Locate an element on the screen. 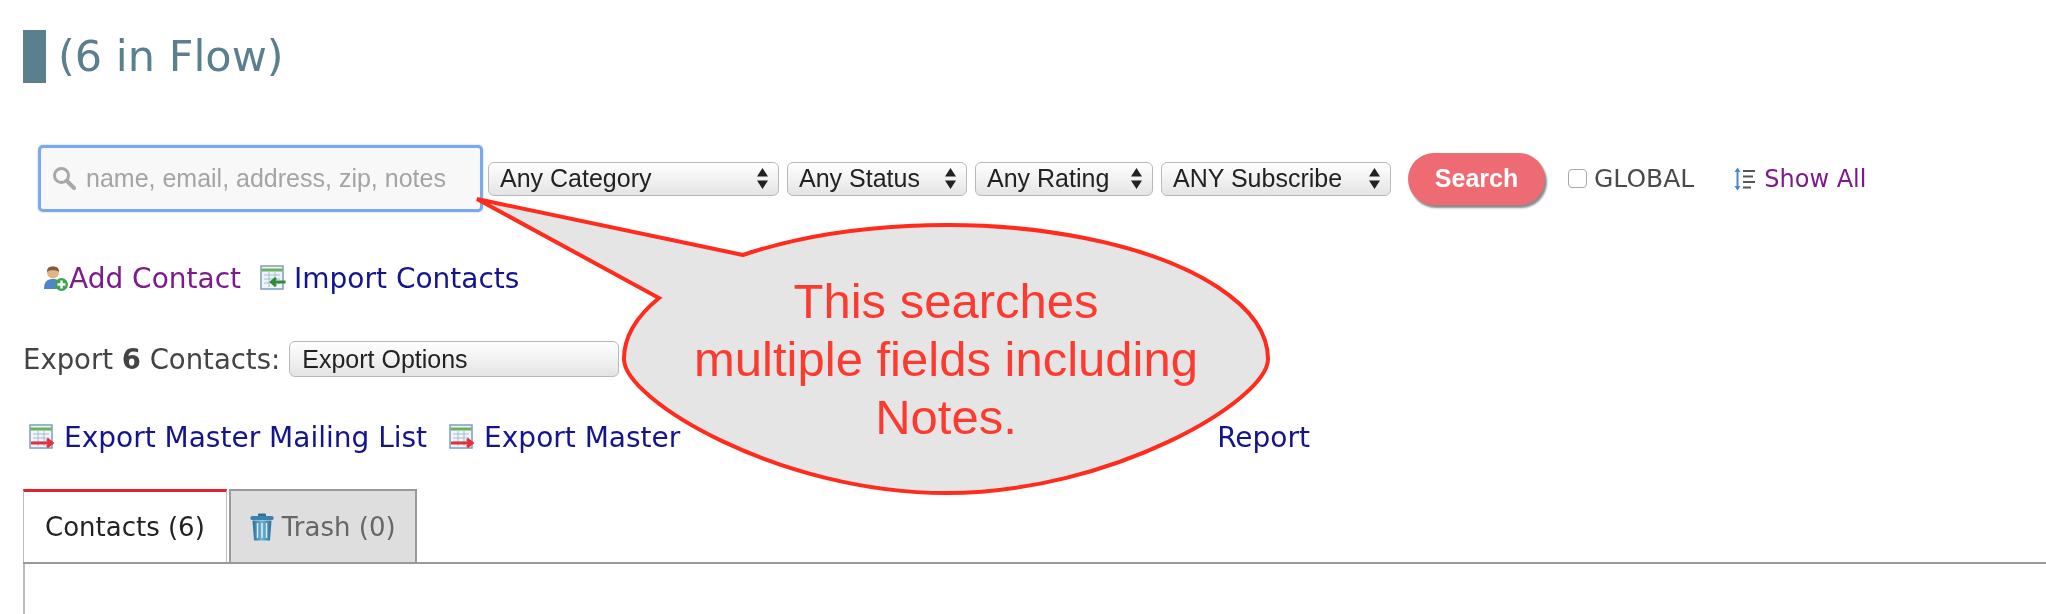  export-link: Export Master Mailing List is located at coordinates (228, 437).